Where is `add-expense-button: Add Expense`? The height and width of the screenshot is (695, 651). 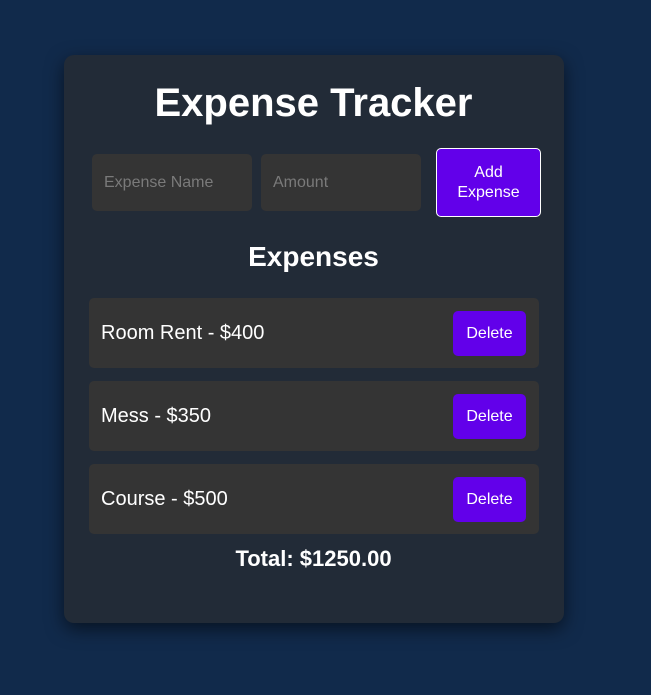
add-expense-button: Add Expense is located at coordinates (488, 182).